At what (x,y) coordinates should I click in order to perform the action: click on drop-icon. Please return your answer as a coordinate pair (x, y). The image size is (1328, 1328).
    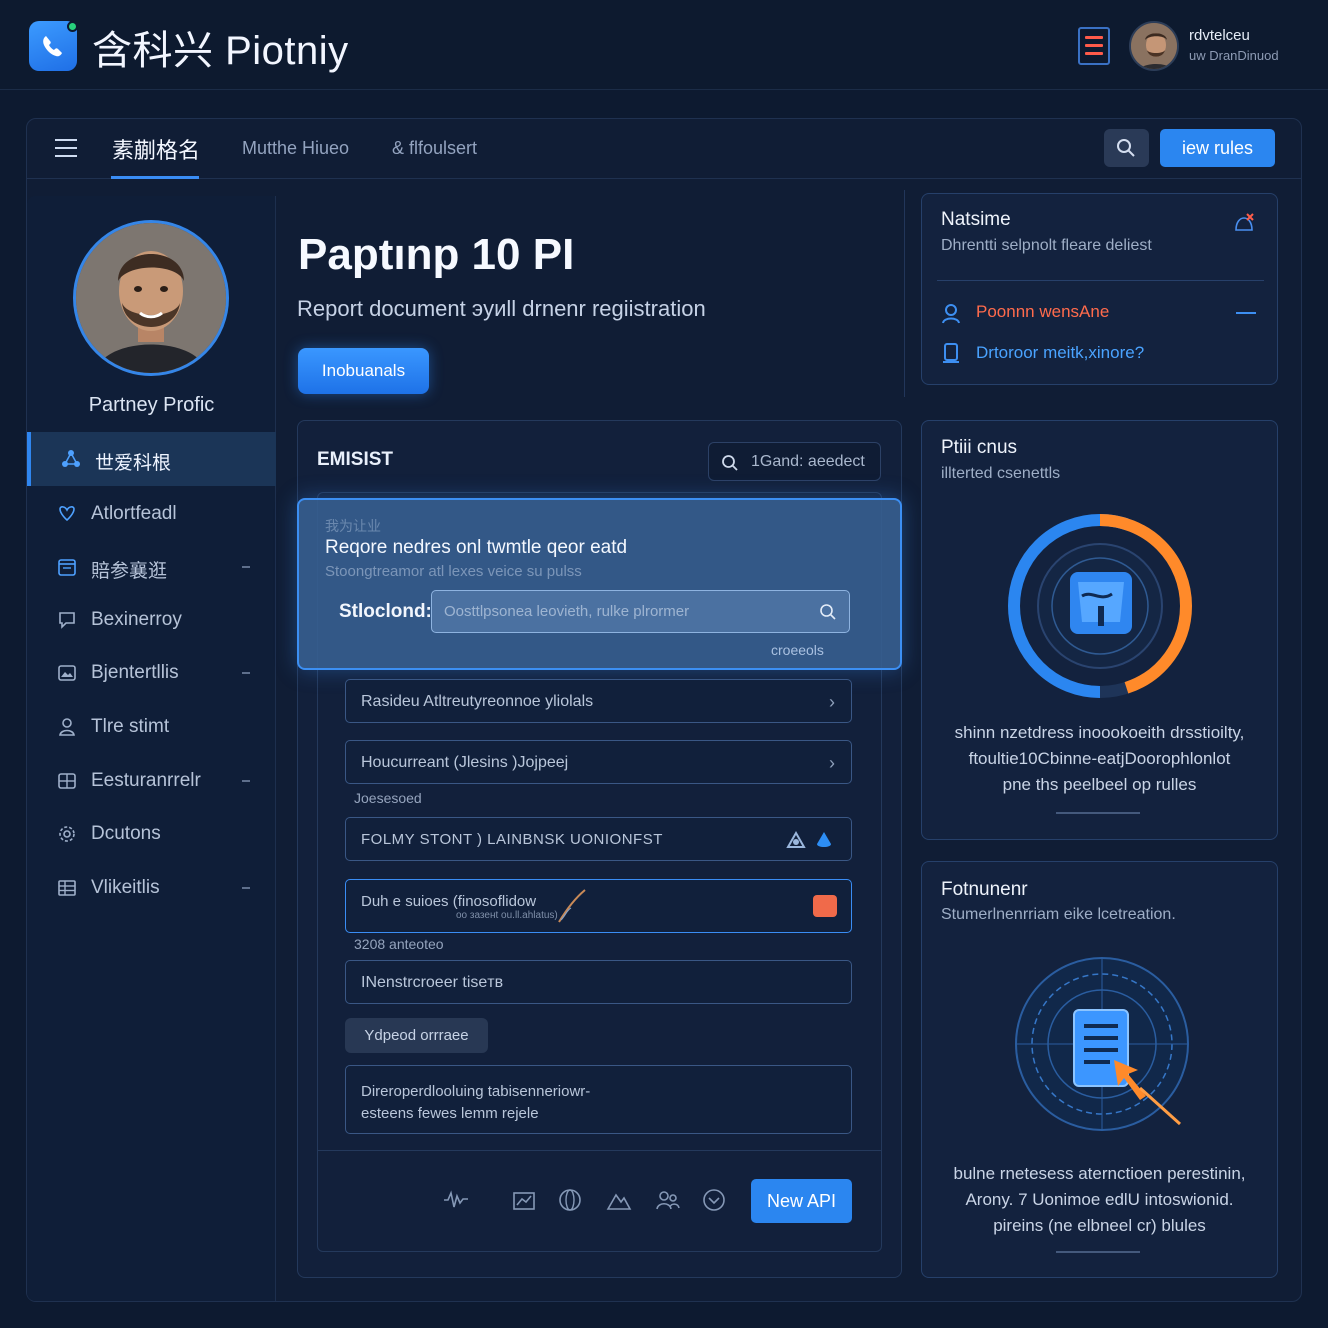
    Looking at the image, I should click on (824, 840).